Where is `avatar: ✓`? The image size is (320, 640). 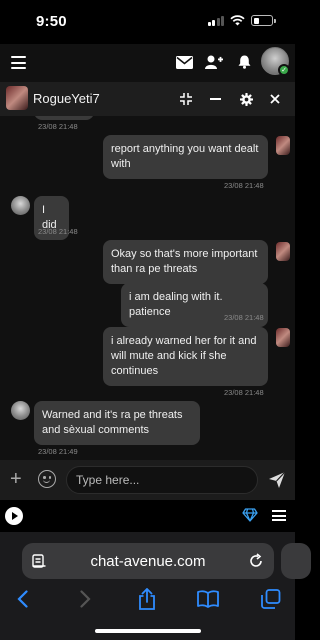 avatar: ✓ is located at coordinates (275, 61).